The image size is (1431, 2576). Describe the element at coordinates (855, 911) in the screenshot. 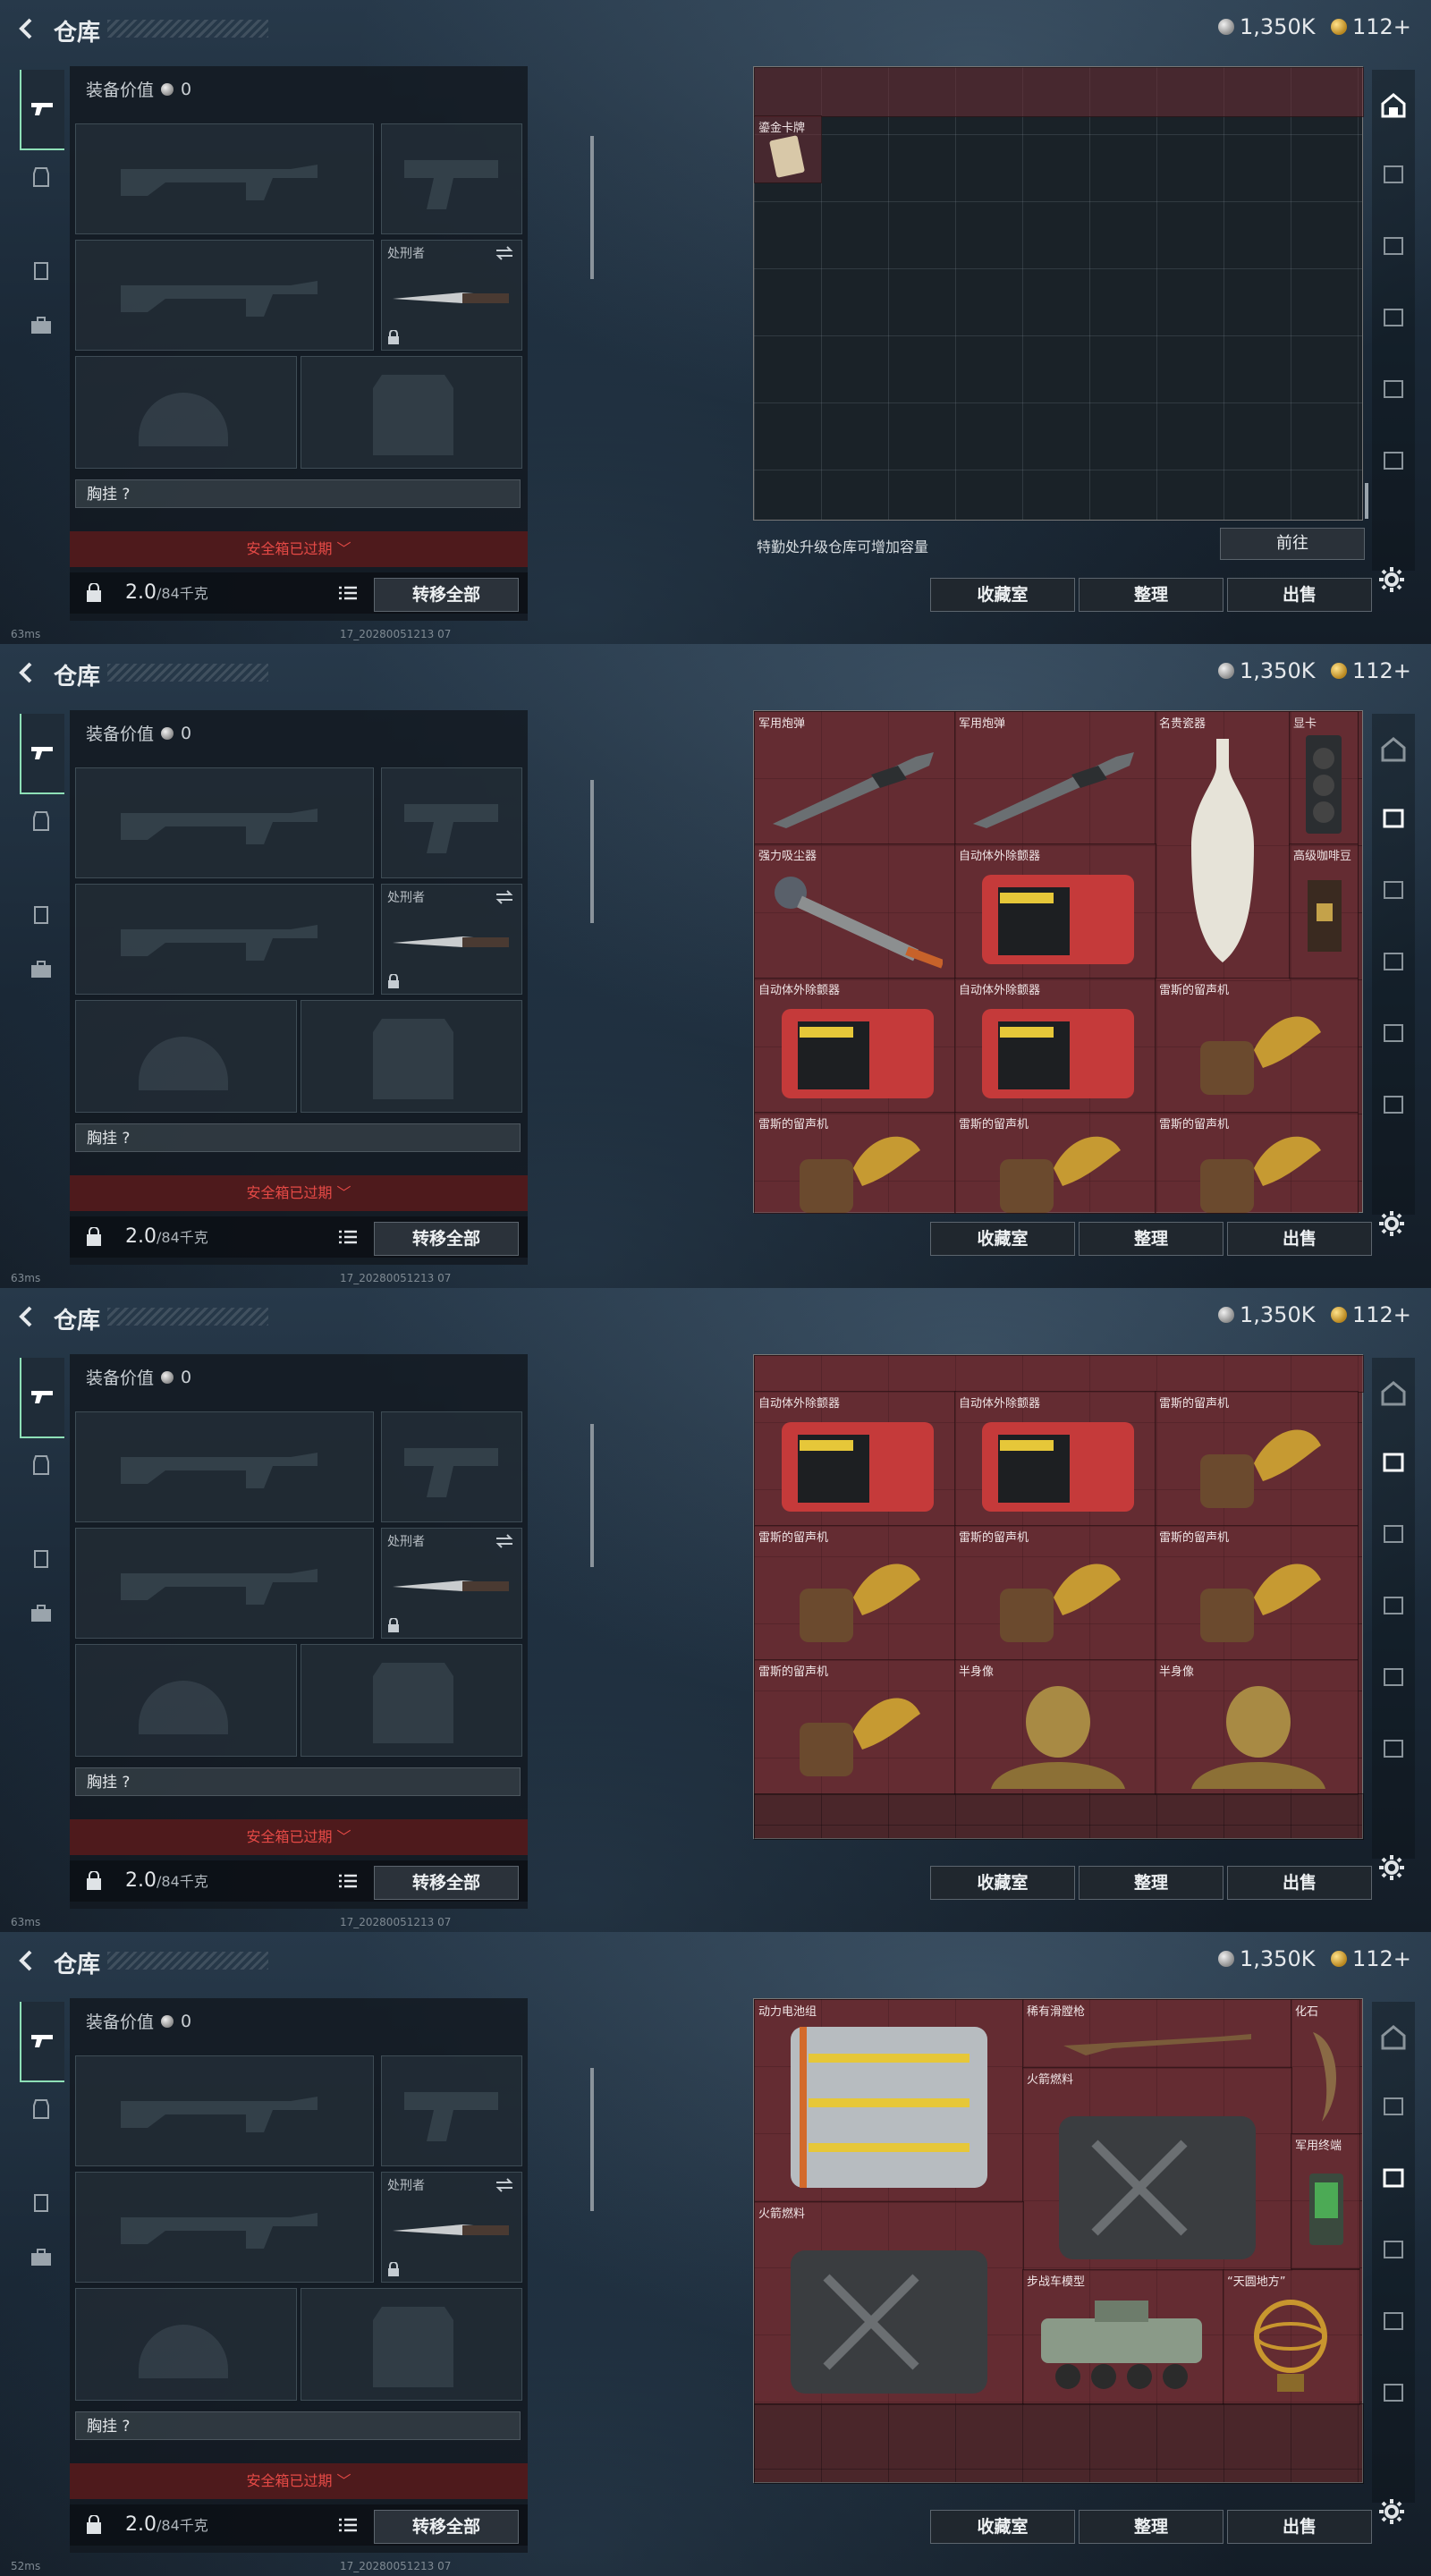

I see `warehouse-item: 强力吸尘器` at that location.